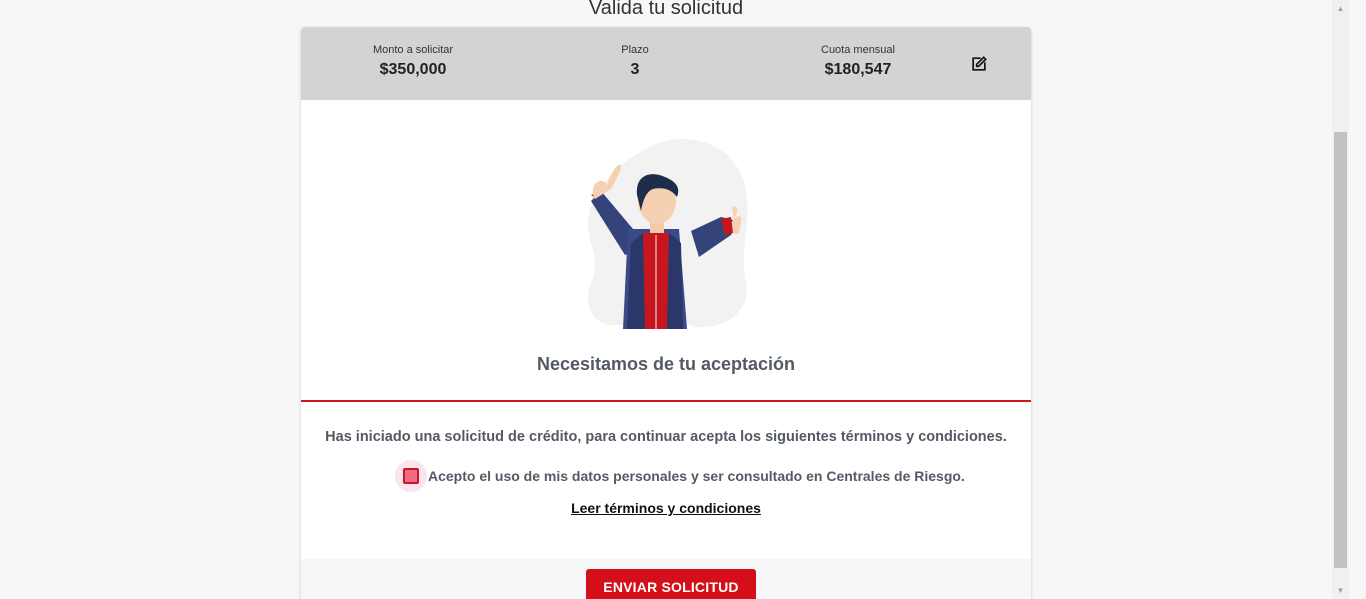  Describe the element at coordinates (667, 233) in the screenshot. I see `person-thumbs-up-illustration` at that location.